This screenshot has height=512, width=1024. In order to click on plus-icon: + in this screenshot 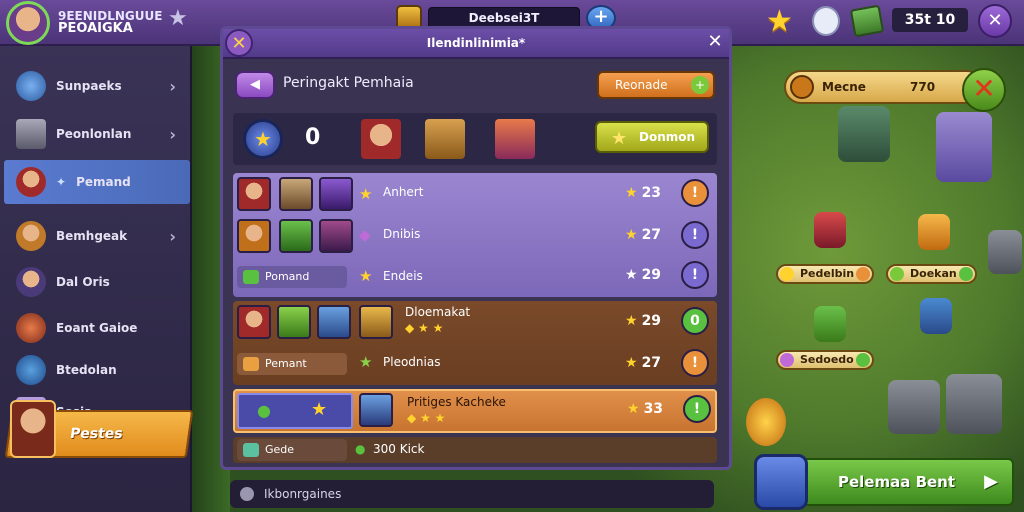, I will do `click(700, 85)`.